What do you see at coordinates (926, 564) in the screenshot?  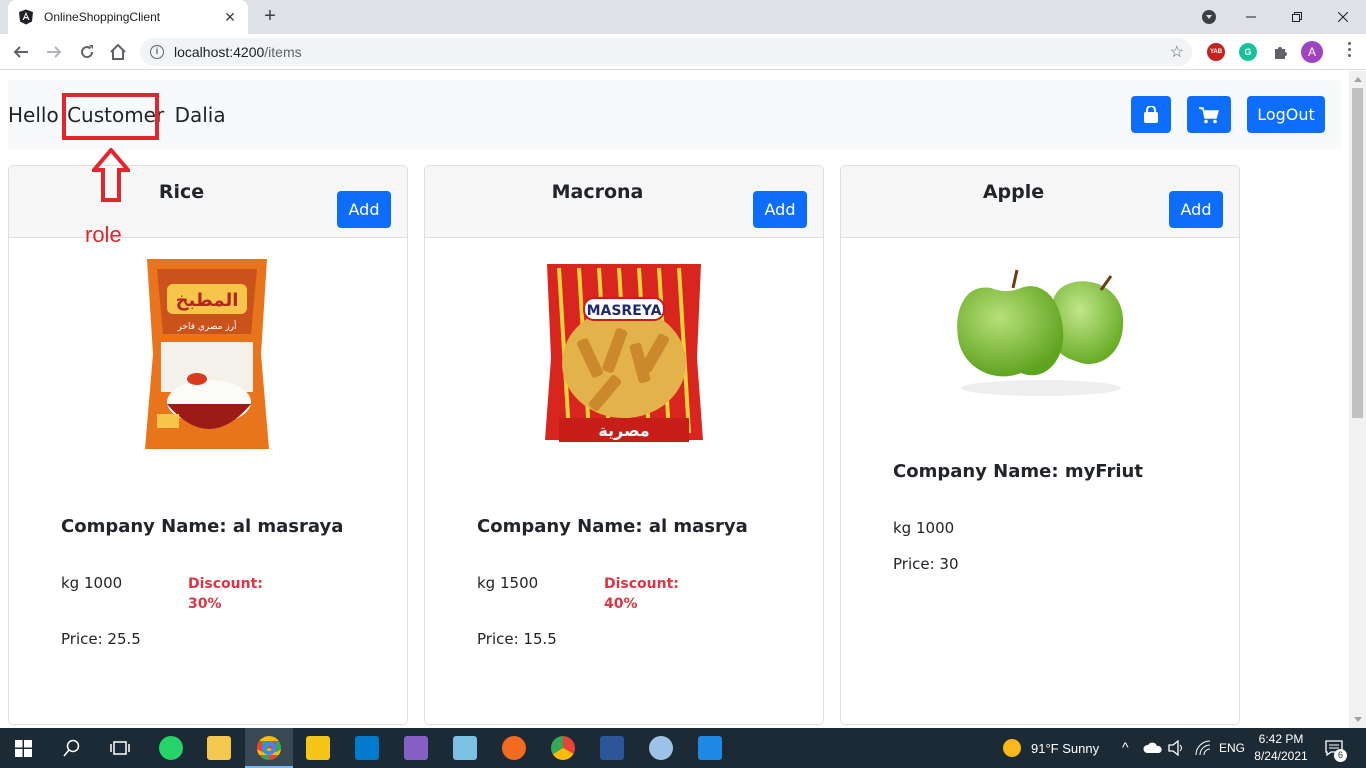 I see `product-price: Price: 30` at bounding box center [926, 564].